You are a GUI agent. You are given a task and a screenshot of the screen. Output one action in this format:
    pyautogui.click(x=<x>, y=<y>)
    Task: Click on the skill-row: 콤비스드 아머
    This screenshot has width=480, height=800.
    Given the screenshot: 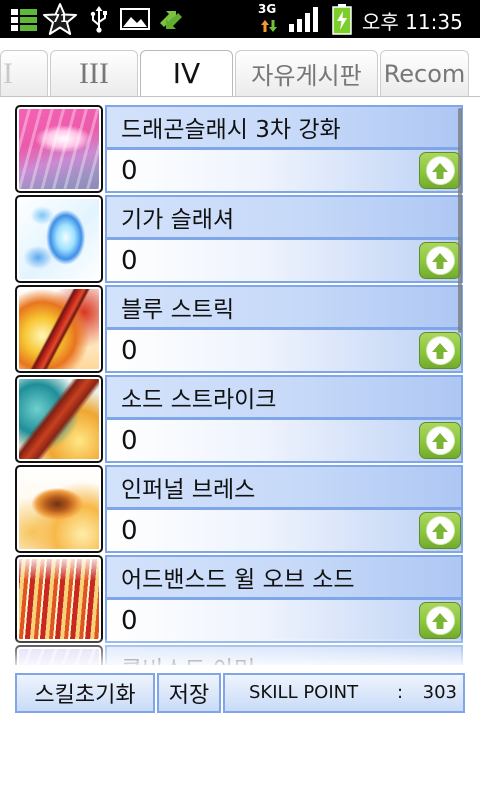 What is the action you would take?
    pyautogui.click(x=240, y=655)
    